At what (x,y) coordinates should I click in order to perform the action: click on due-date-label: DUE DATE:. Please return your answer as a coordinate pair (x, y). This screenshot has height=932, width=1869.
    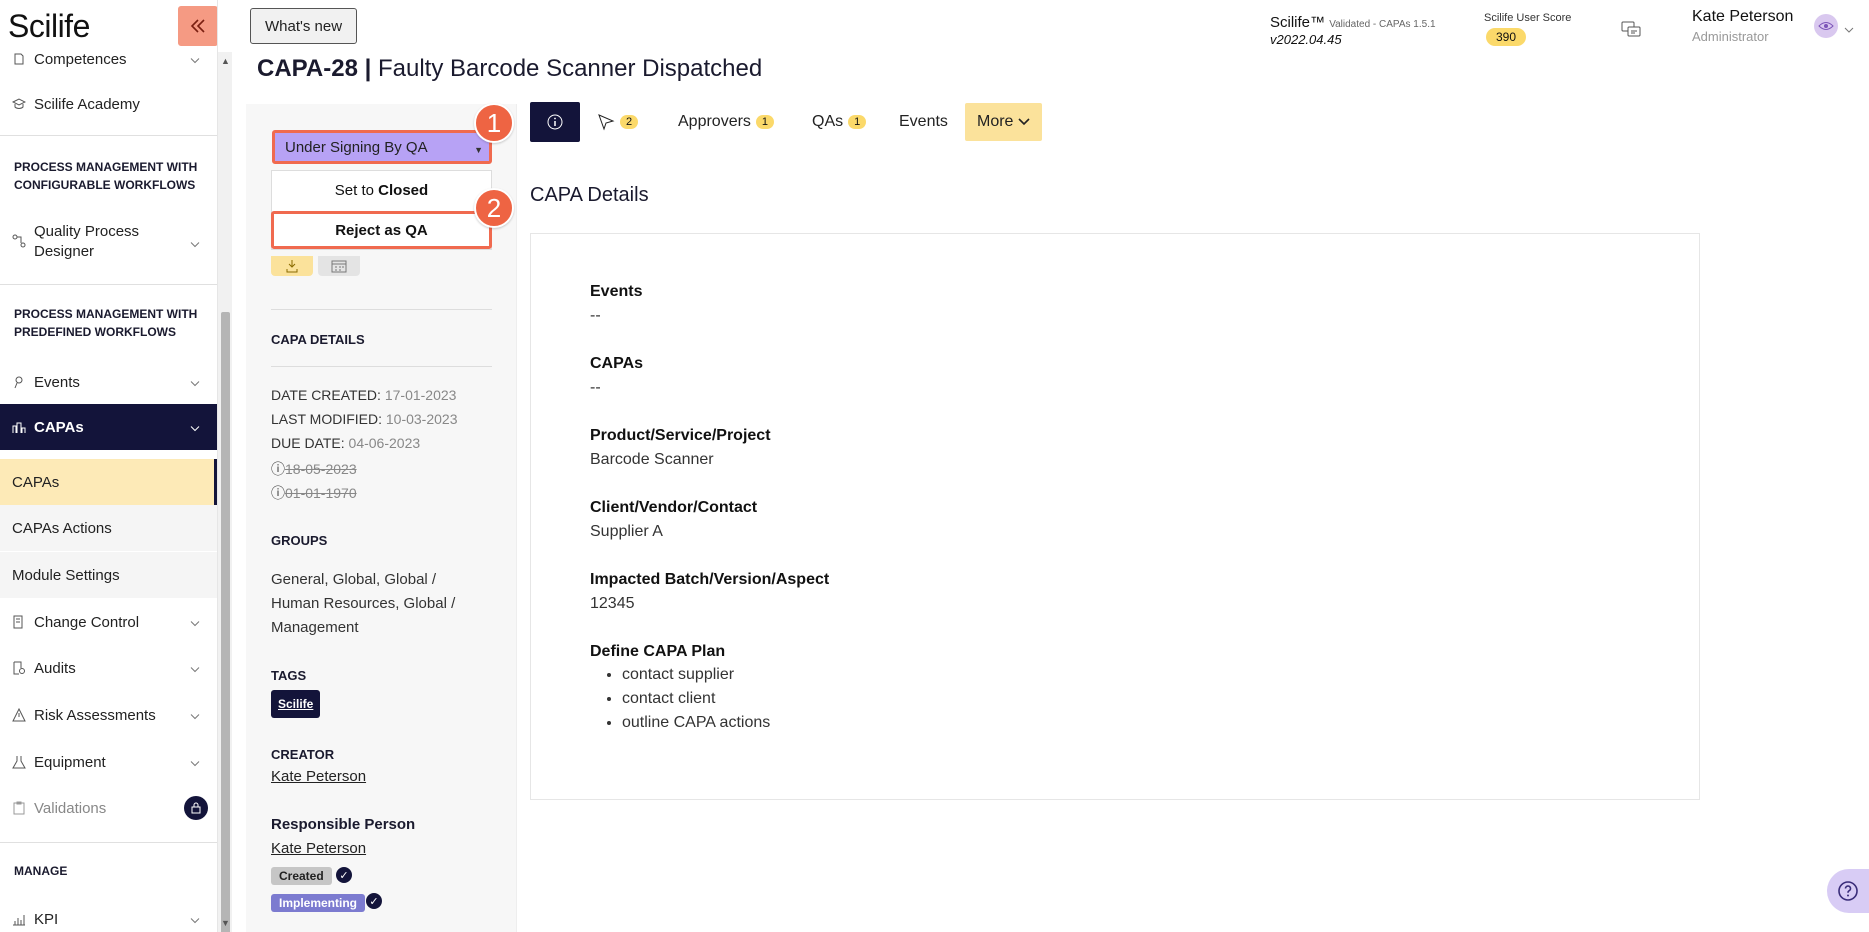
    Looking at the image, I should click on (308, 443).